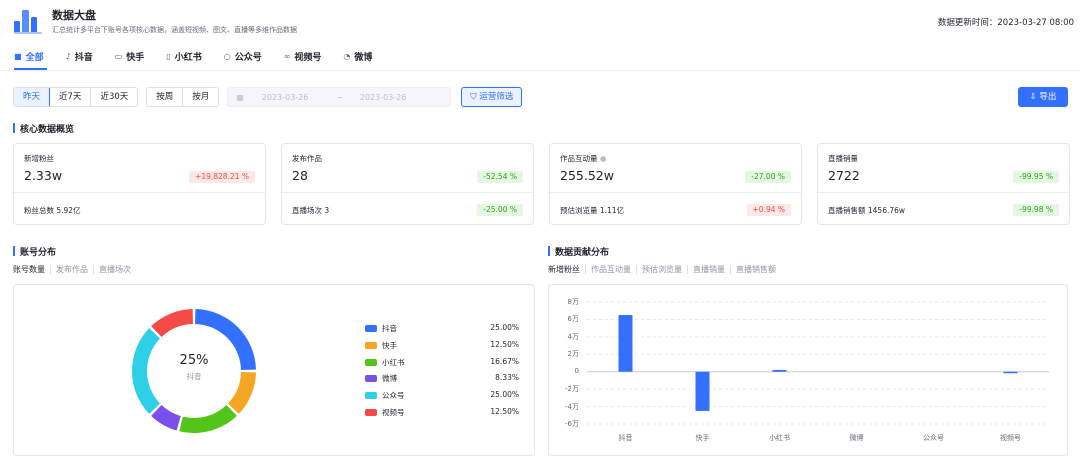 This screenshot has height=468, width=1080. I want to click on tab-wechat-official: ○ 公众号, so click(243, 56).